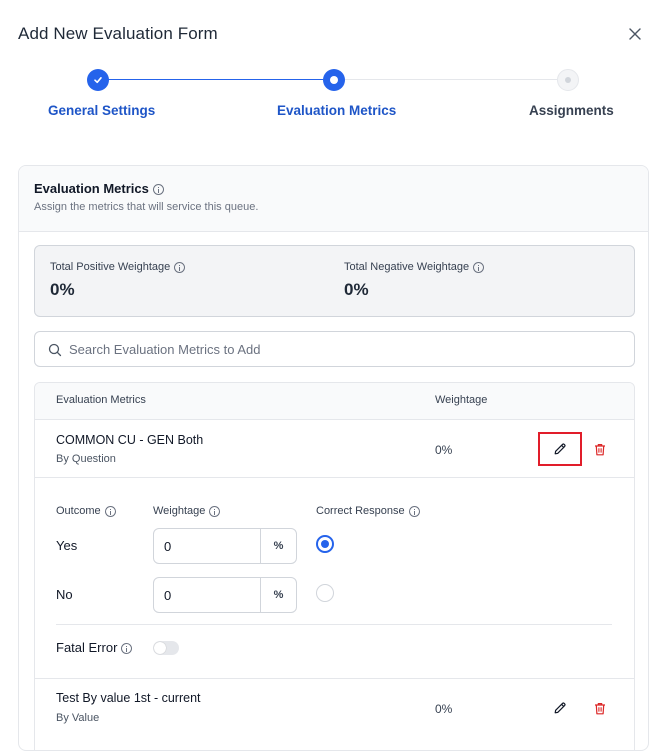  Describe the element at coordinates (568, 80) in the screenshot. I see `step-3-marker` at that location.